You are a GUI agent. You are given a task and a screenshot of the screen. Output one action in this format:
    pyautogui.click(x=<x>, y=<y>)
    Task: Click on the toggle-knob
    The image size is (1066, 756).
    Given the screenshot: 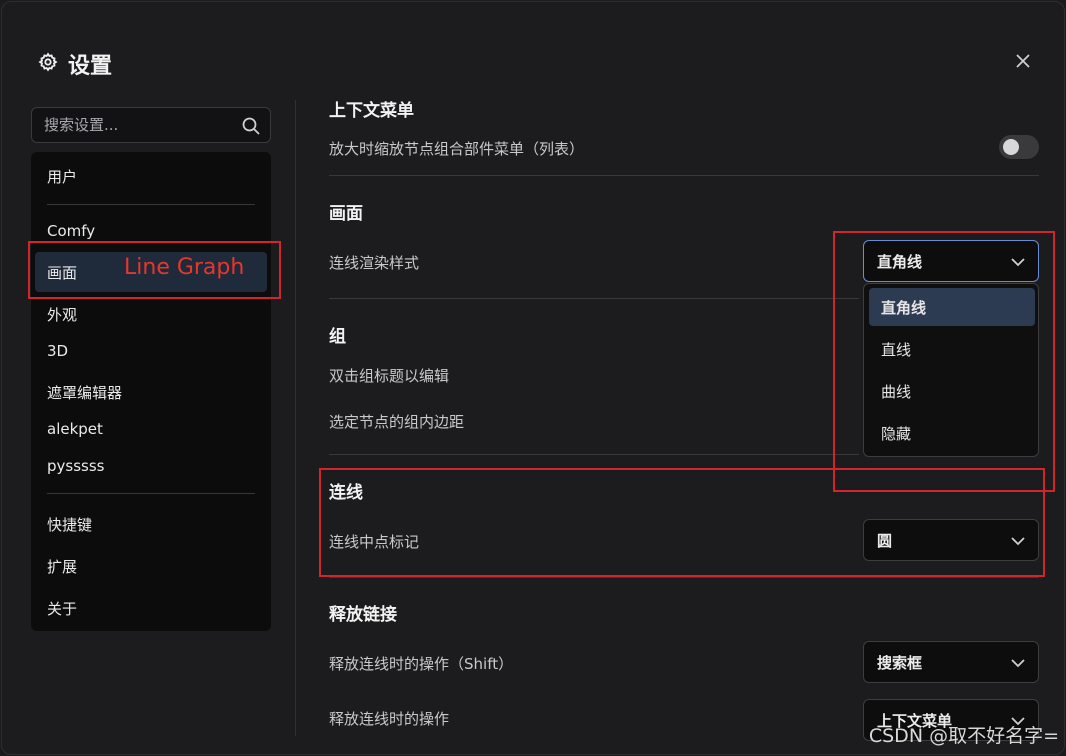 What is the action you would take?
    pyautogui.click(x=1011, y=147)
    